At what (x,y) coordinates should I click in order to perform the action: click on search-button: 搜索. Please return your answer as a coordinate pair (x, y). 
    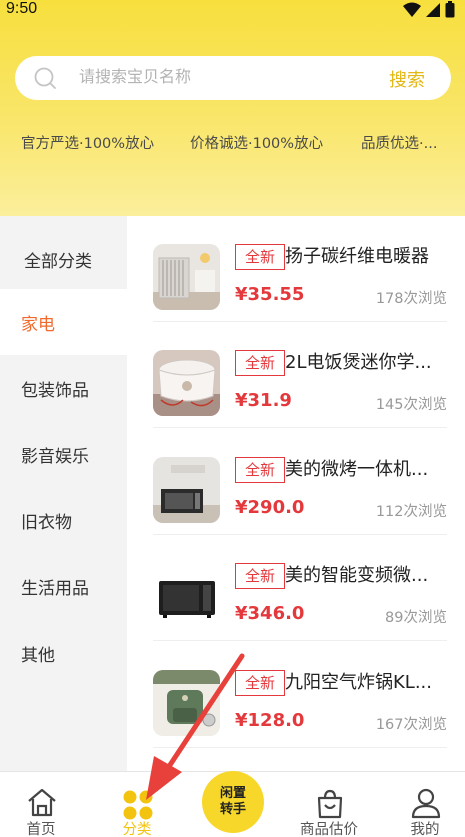
    Looking at the image, I should click on (407, 79).